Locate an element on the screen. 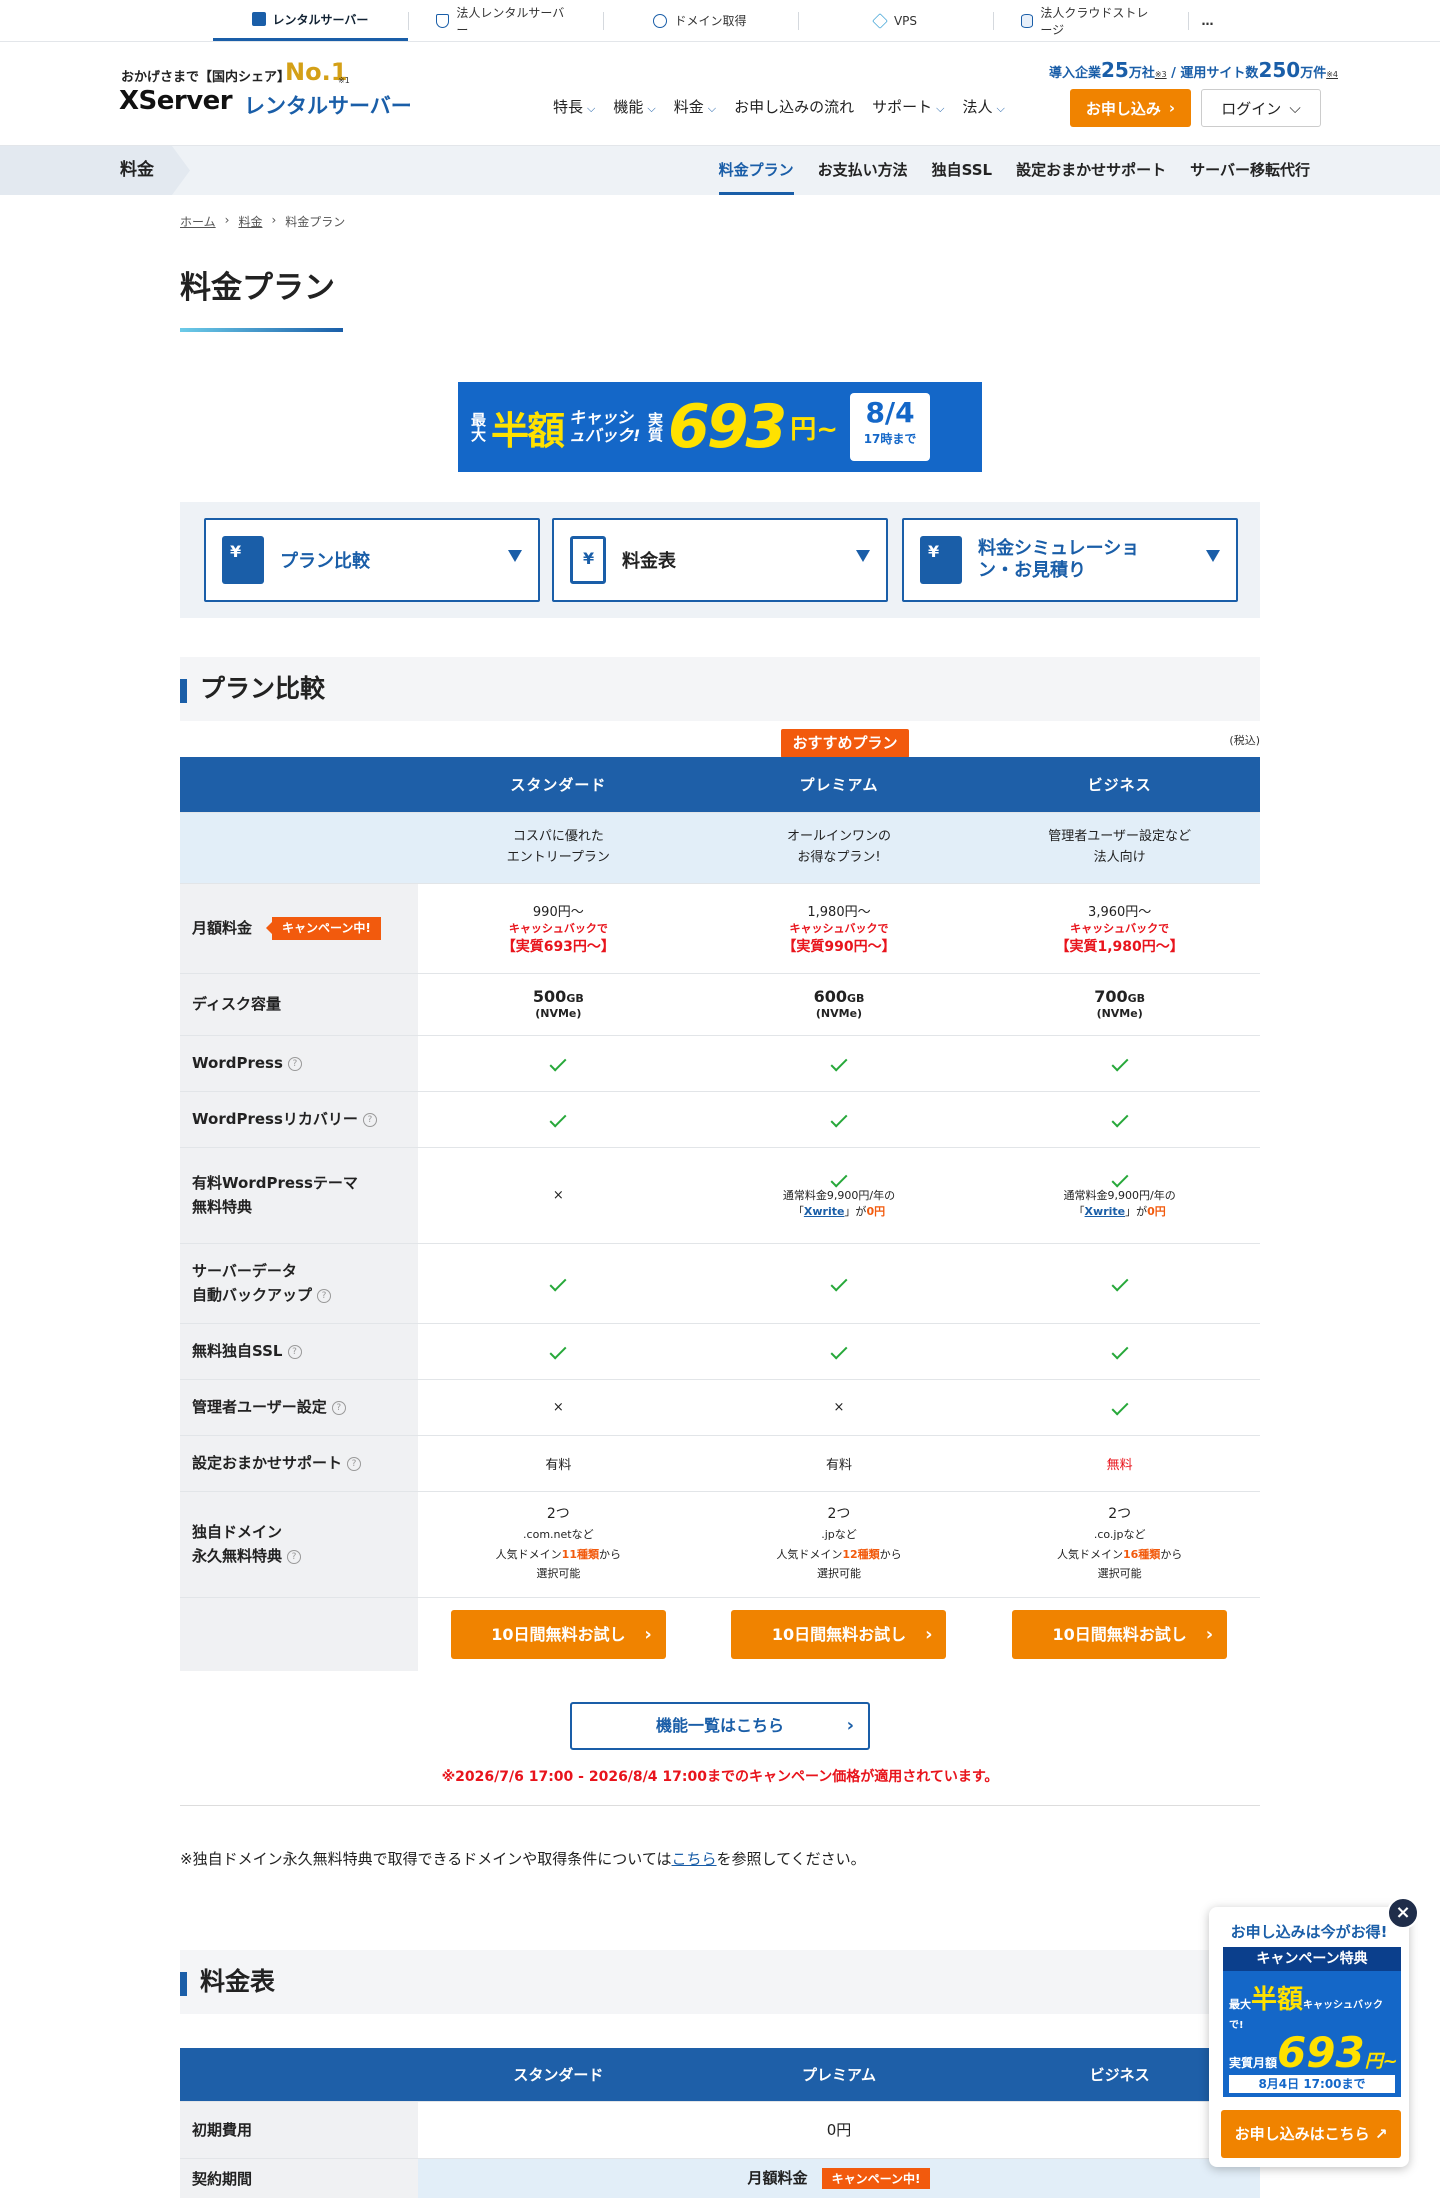 This screenshot has height=2200, width=1440. domain-conditions-link: こちら is located at coordinates (694, 1859).